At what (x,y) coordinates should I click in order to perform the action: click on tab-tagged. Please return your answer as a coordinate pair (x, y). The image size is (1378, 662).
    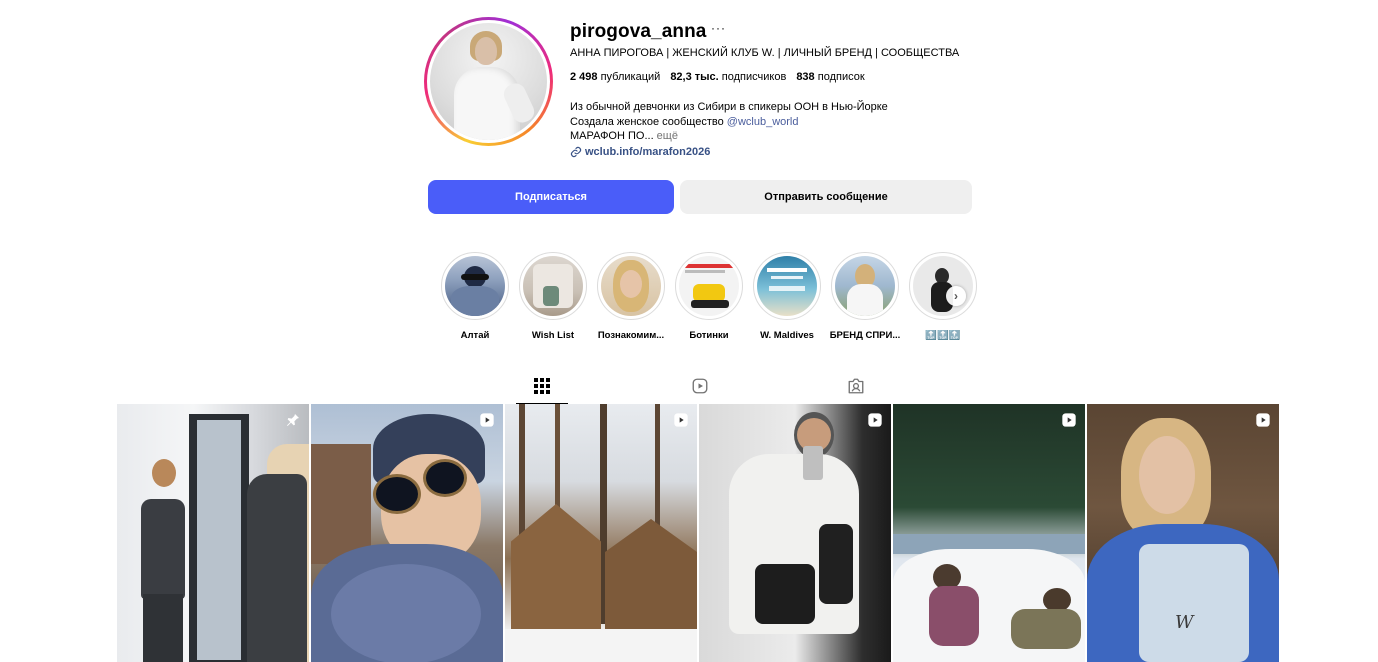
    Looking at the image, I should click on (856, 386).